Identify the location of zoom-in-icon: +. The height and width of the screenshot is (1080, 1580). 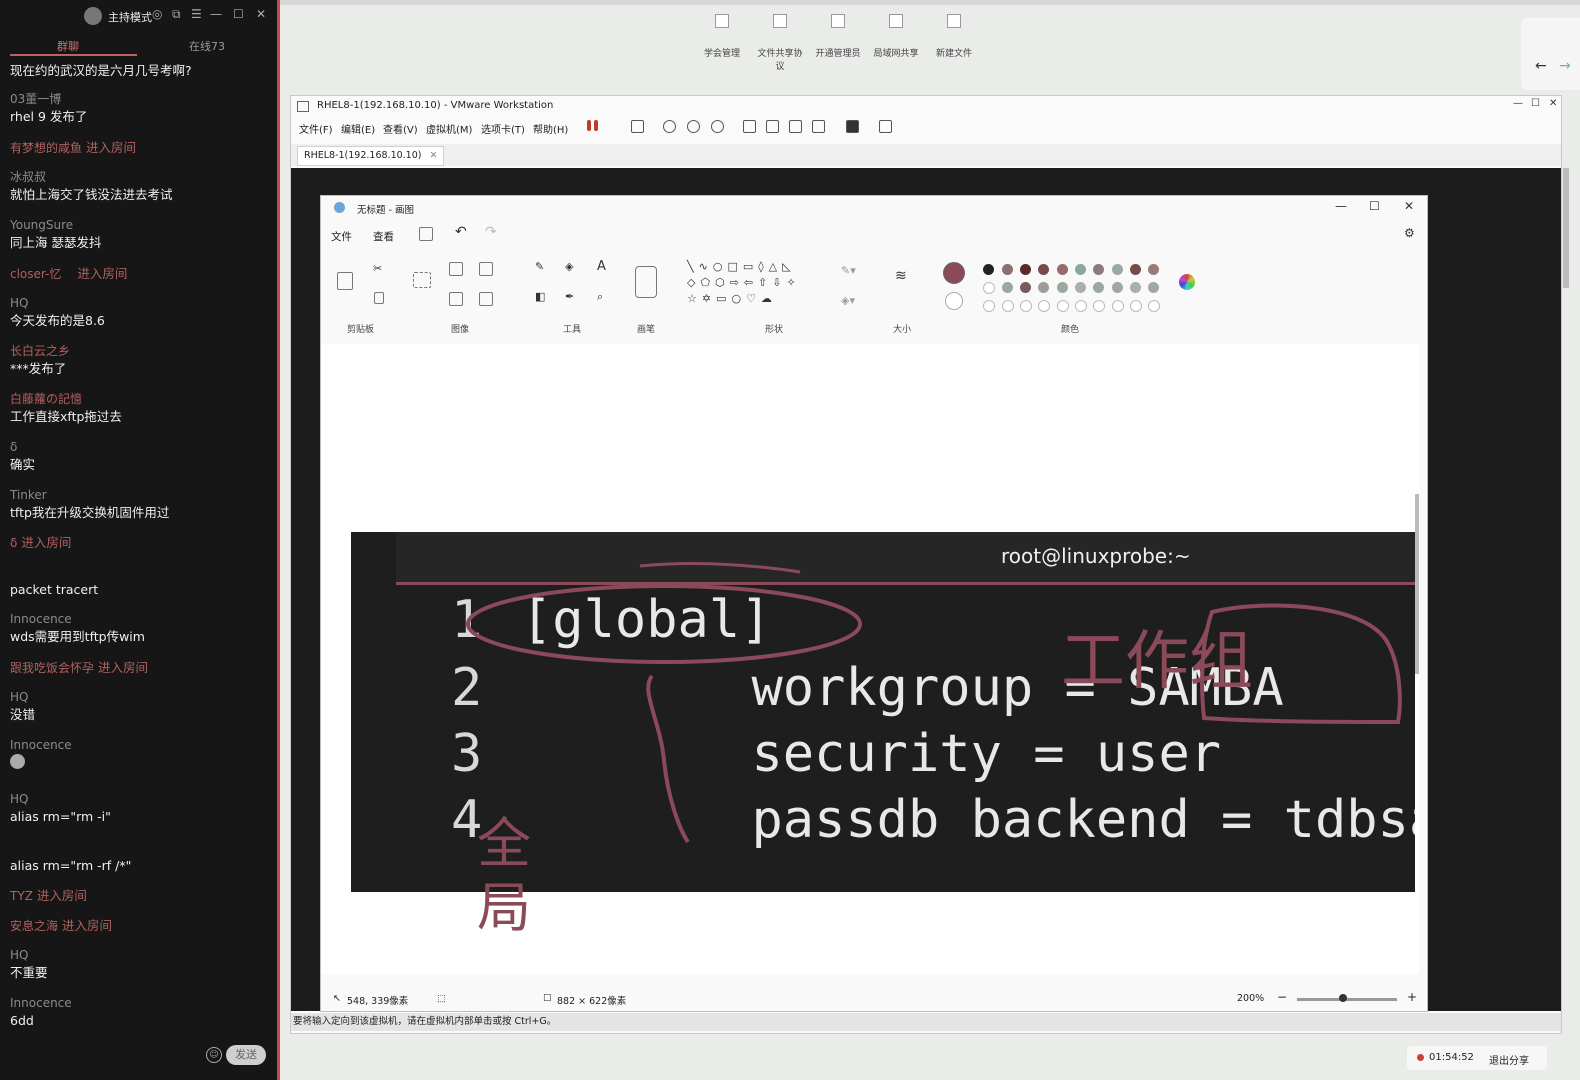
(1412, 997).